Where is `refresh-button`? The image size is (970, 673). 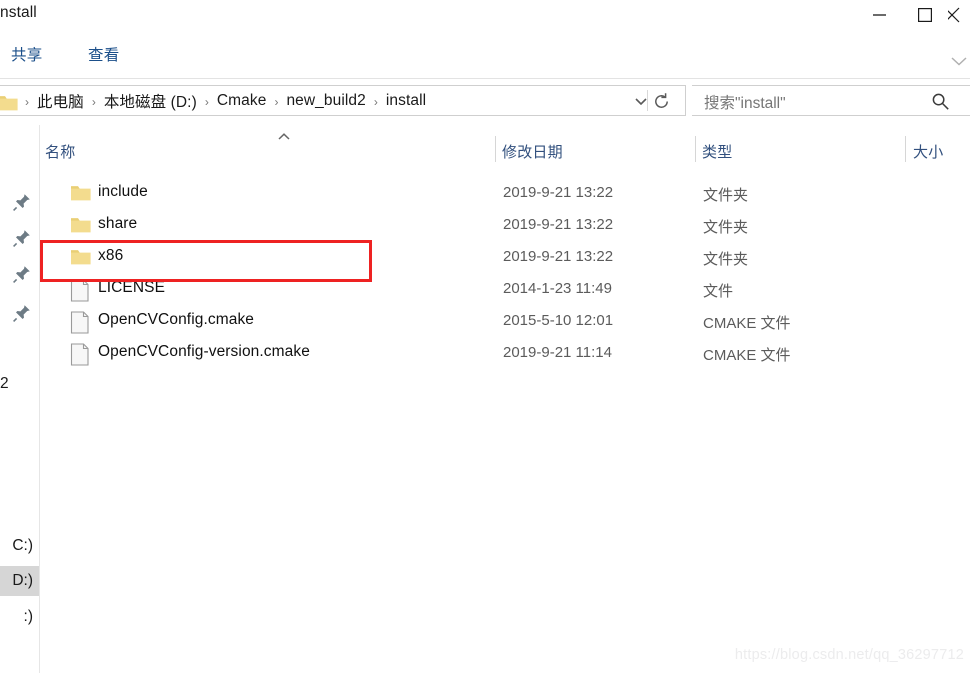
refresh-button is located at coordinates (661, 101).